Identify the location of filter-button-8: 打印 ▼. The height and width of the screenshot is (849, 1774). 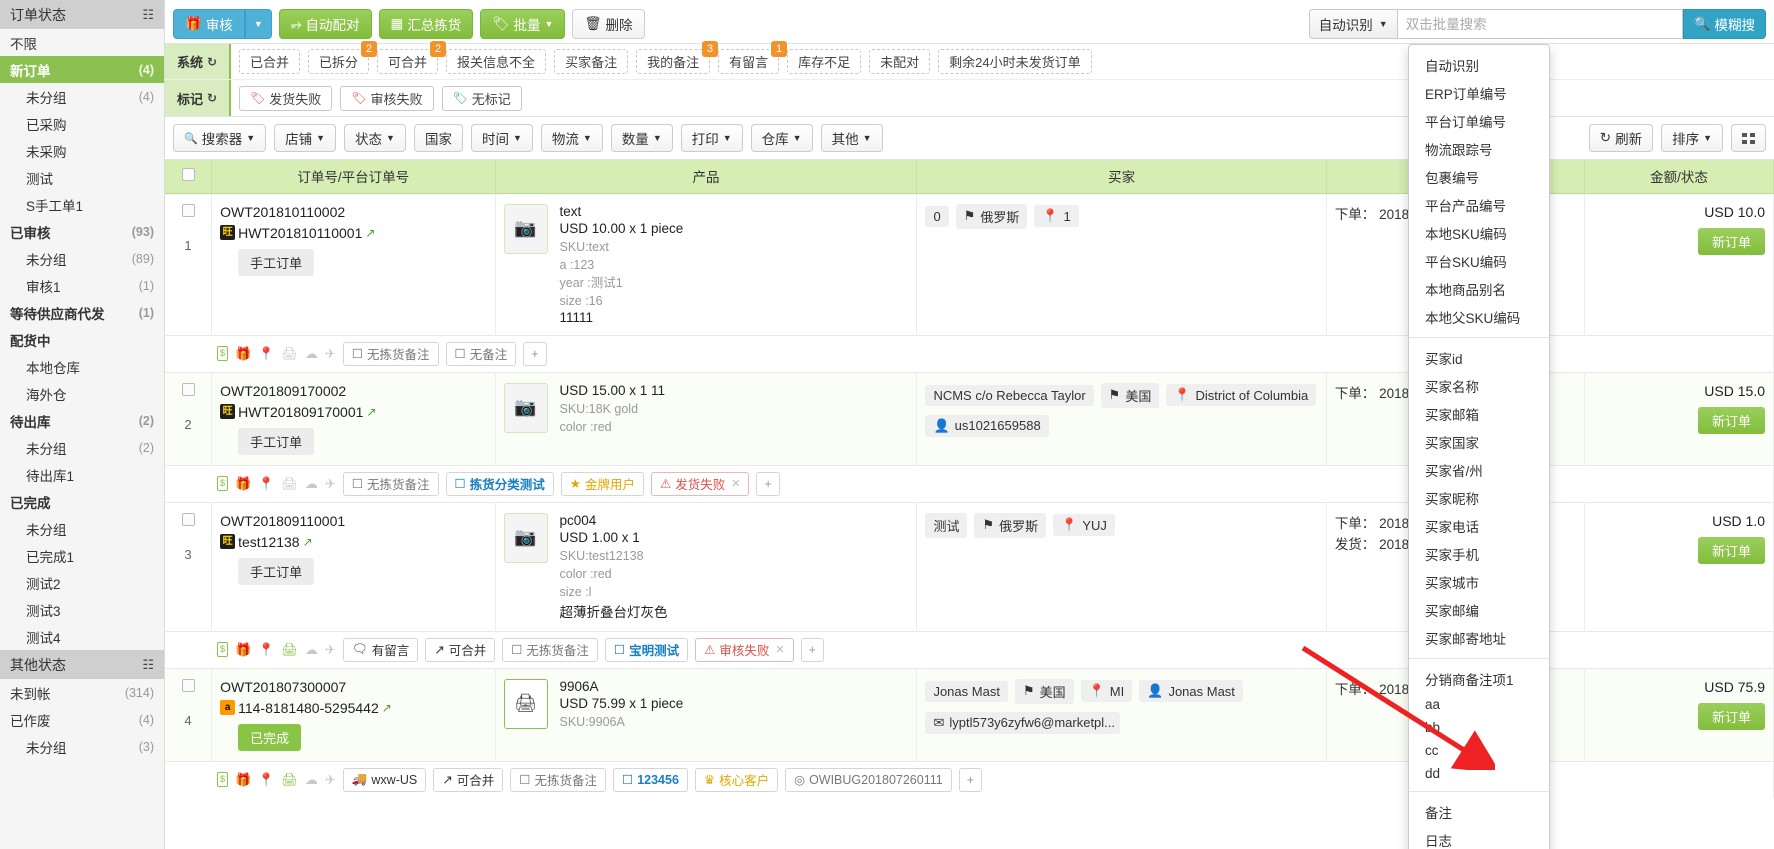
(711, 138).